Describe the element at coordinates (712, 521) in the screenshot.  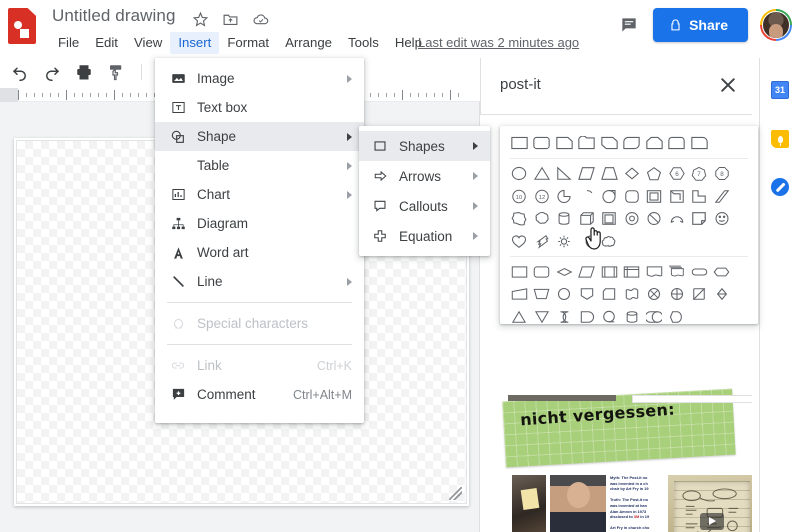
I see `play-button-icon` at that location.